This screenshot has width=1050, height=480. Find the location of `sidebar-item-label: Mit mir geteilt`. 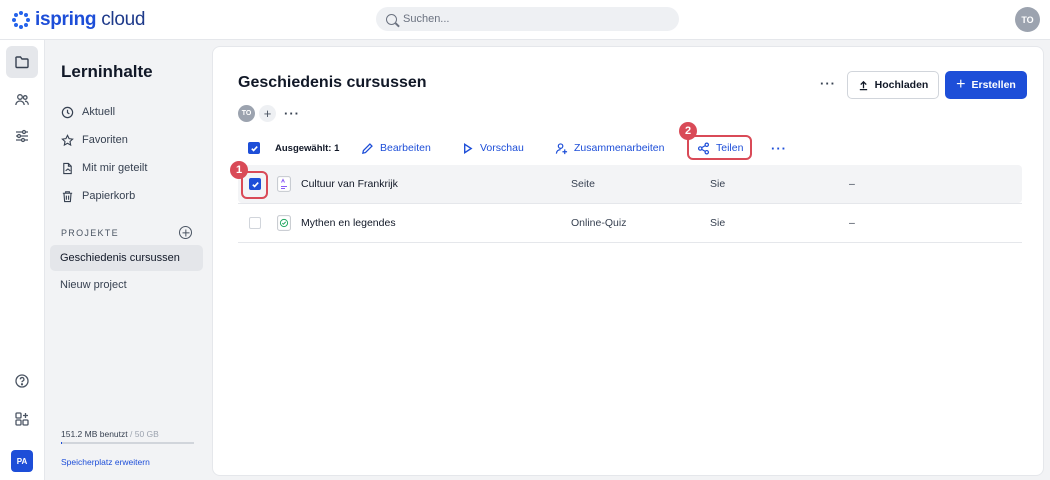

sidebar-item-label: Mit mir geteilt is located at coordinates (115, 168).